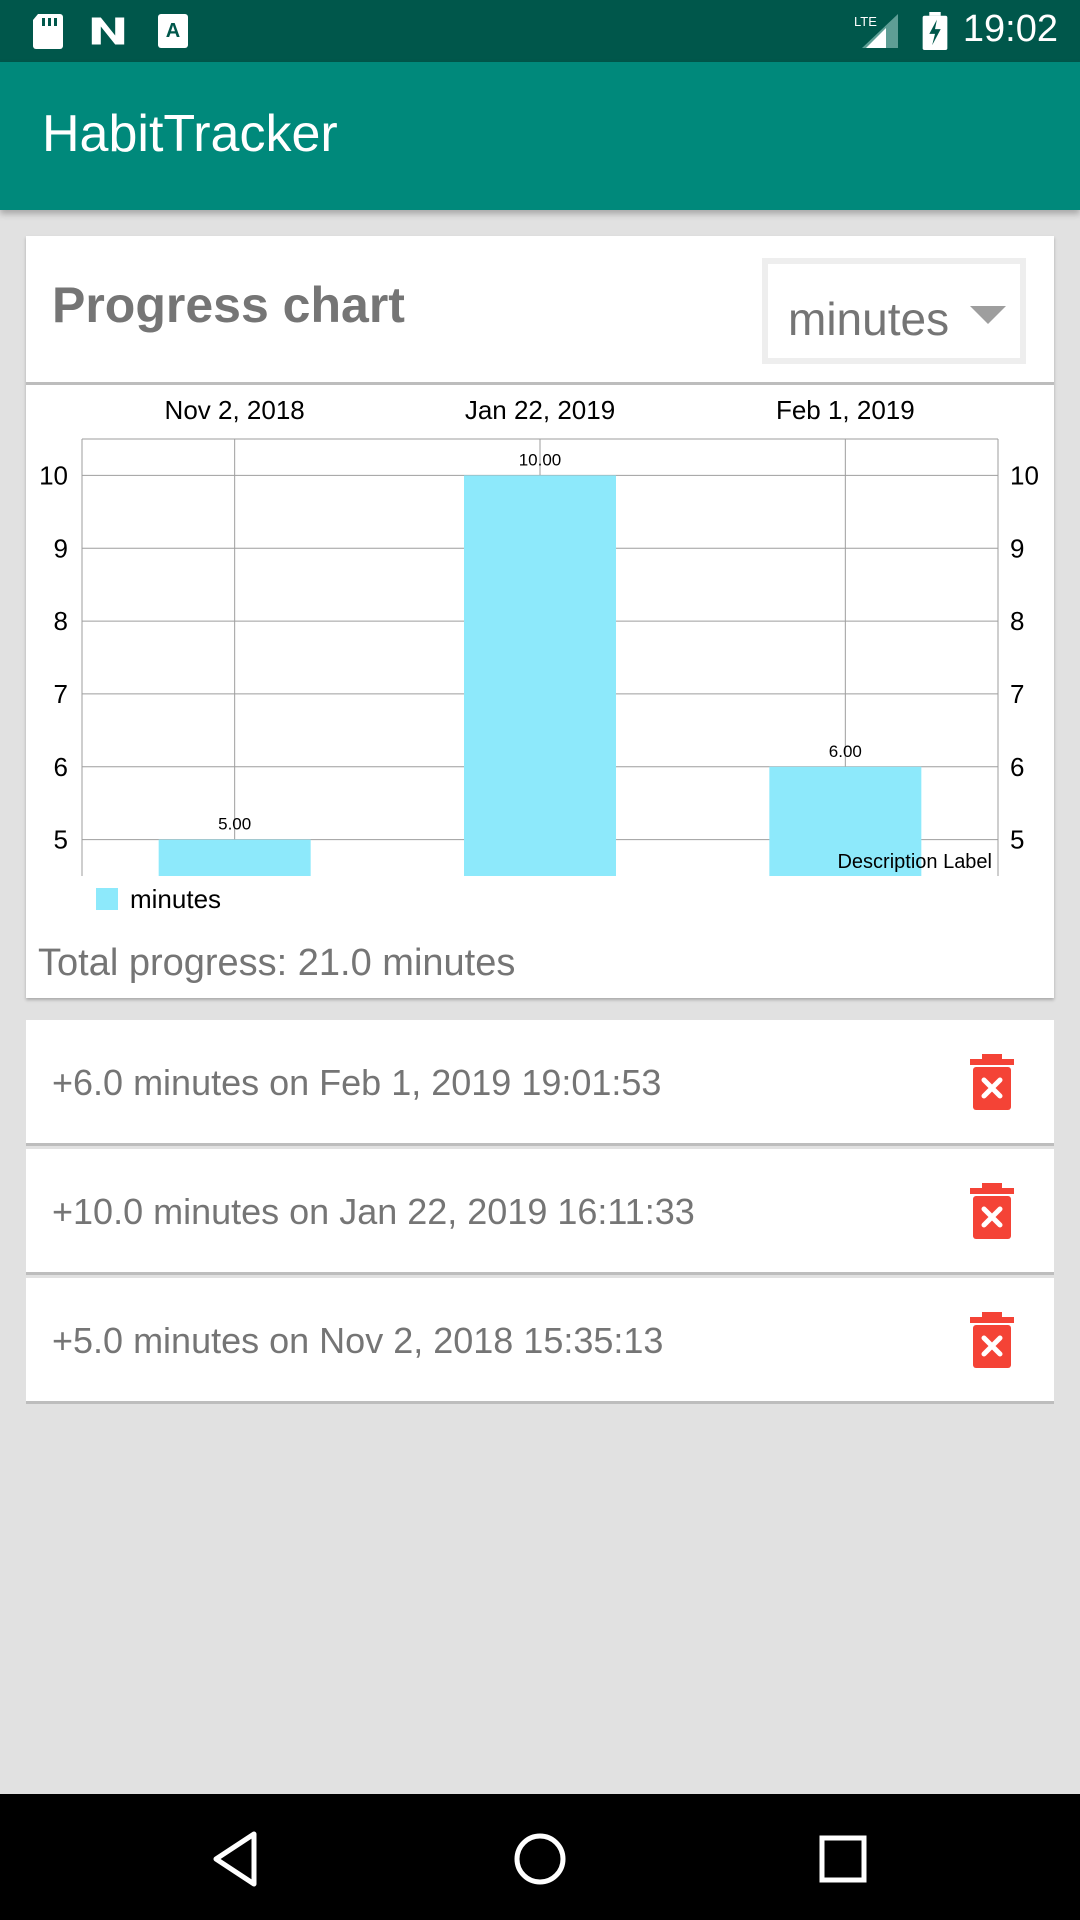  I want to click on navigation-bar, so click(540, 1857).